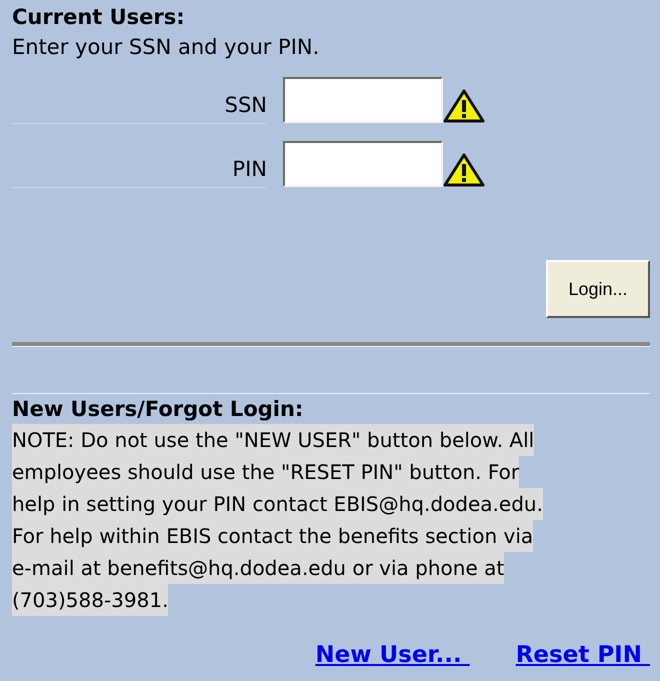 This screenshot has height=681, width=660. Describe the element at coordinates (273, 440) in the screenshot. I see `note-text: NOTE: Do not use the "NEW USER" button below. All` at that location.